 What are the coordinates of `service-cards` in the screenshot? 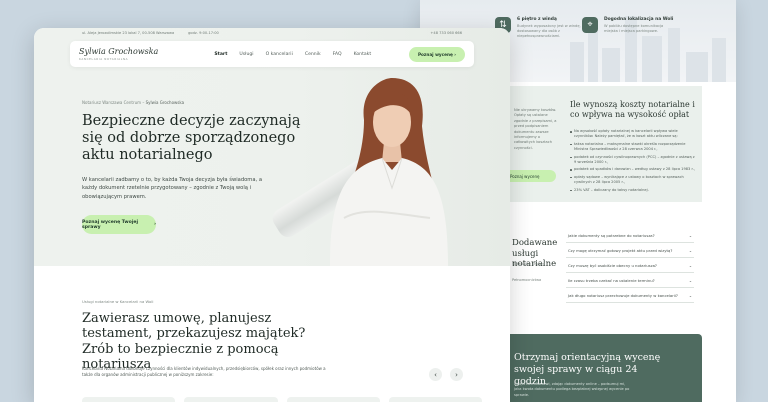 It's located at (282, 399).